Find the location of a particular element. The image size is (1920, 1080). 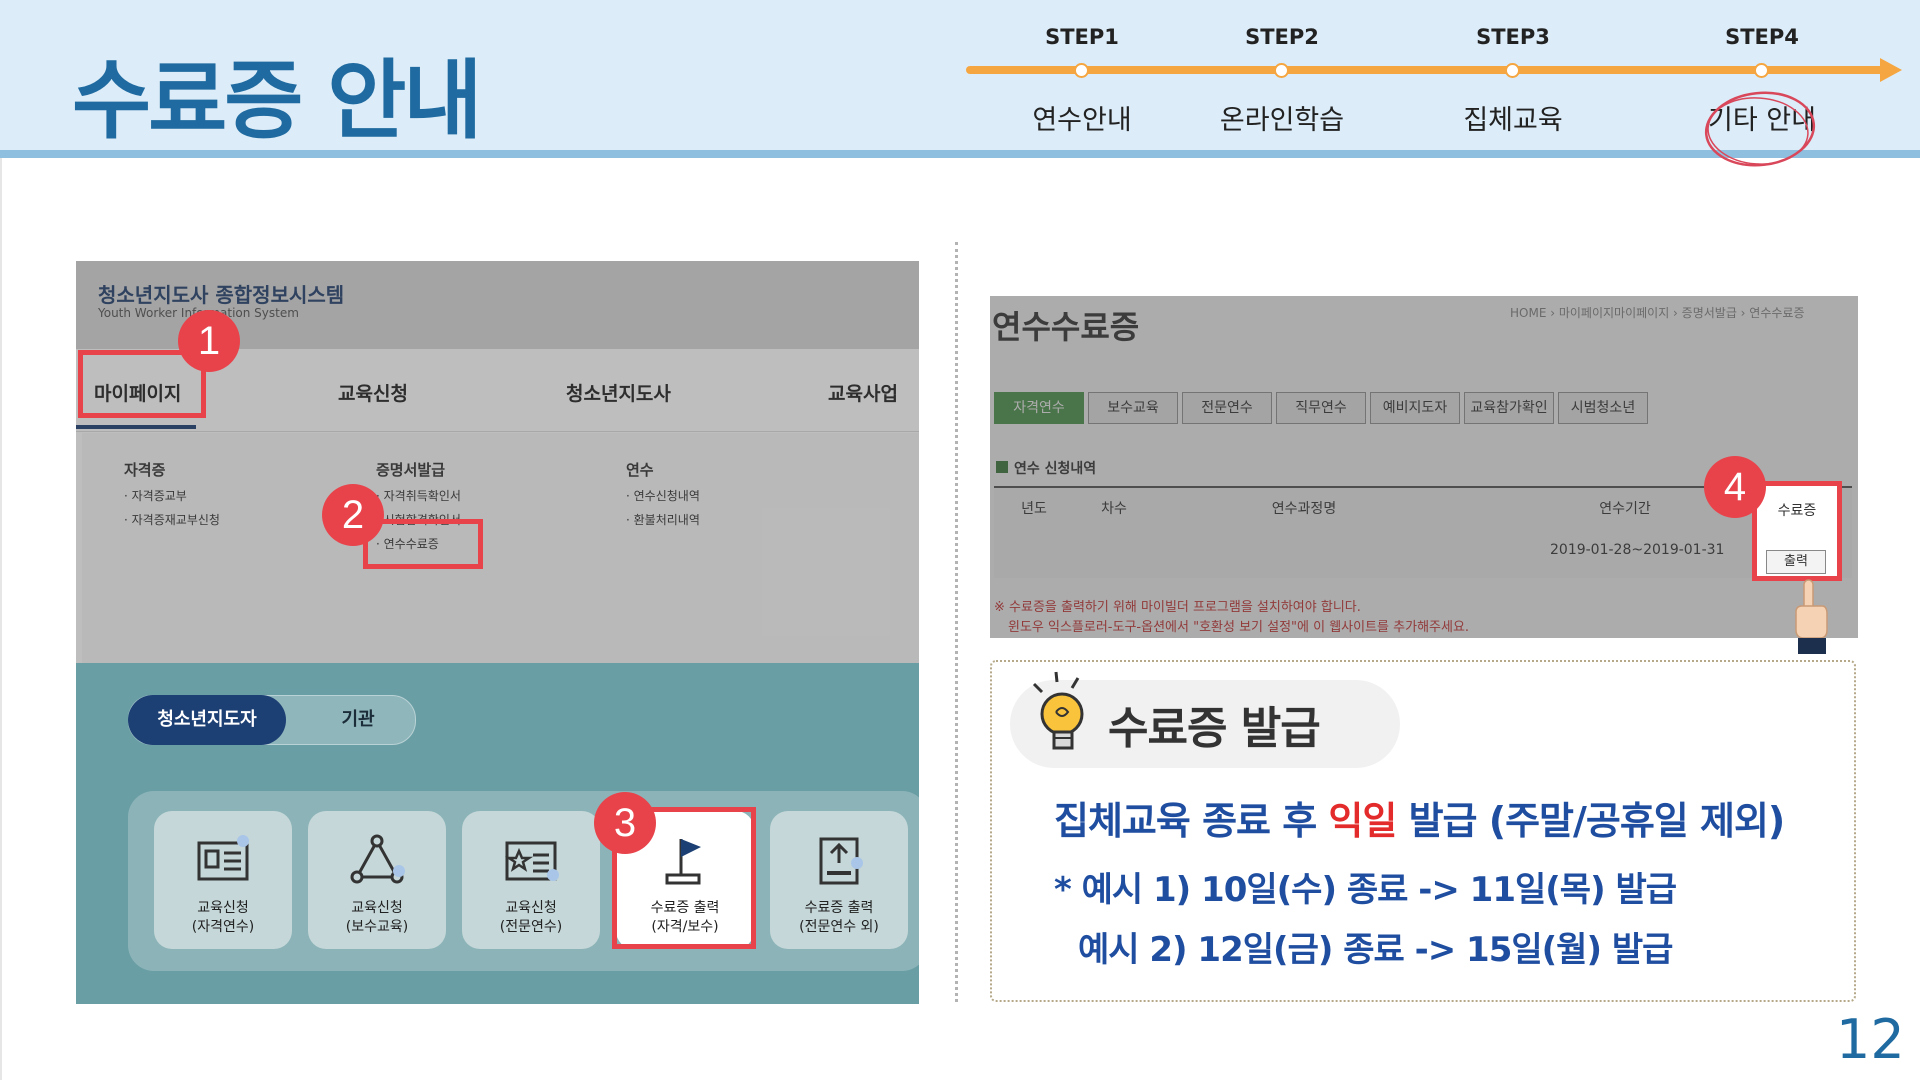

step-badge-2: 2 is located at coordinates (353, 515).